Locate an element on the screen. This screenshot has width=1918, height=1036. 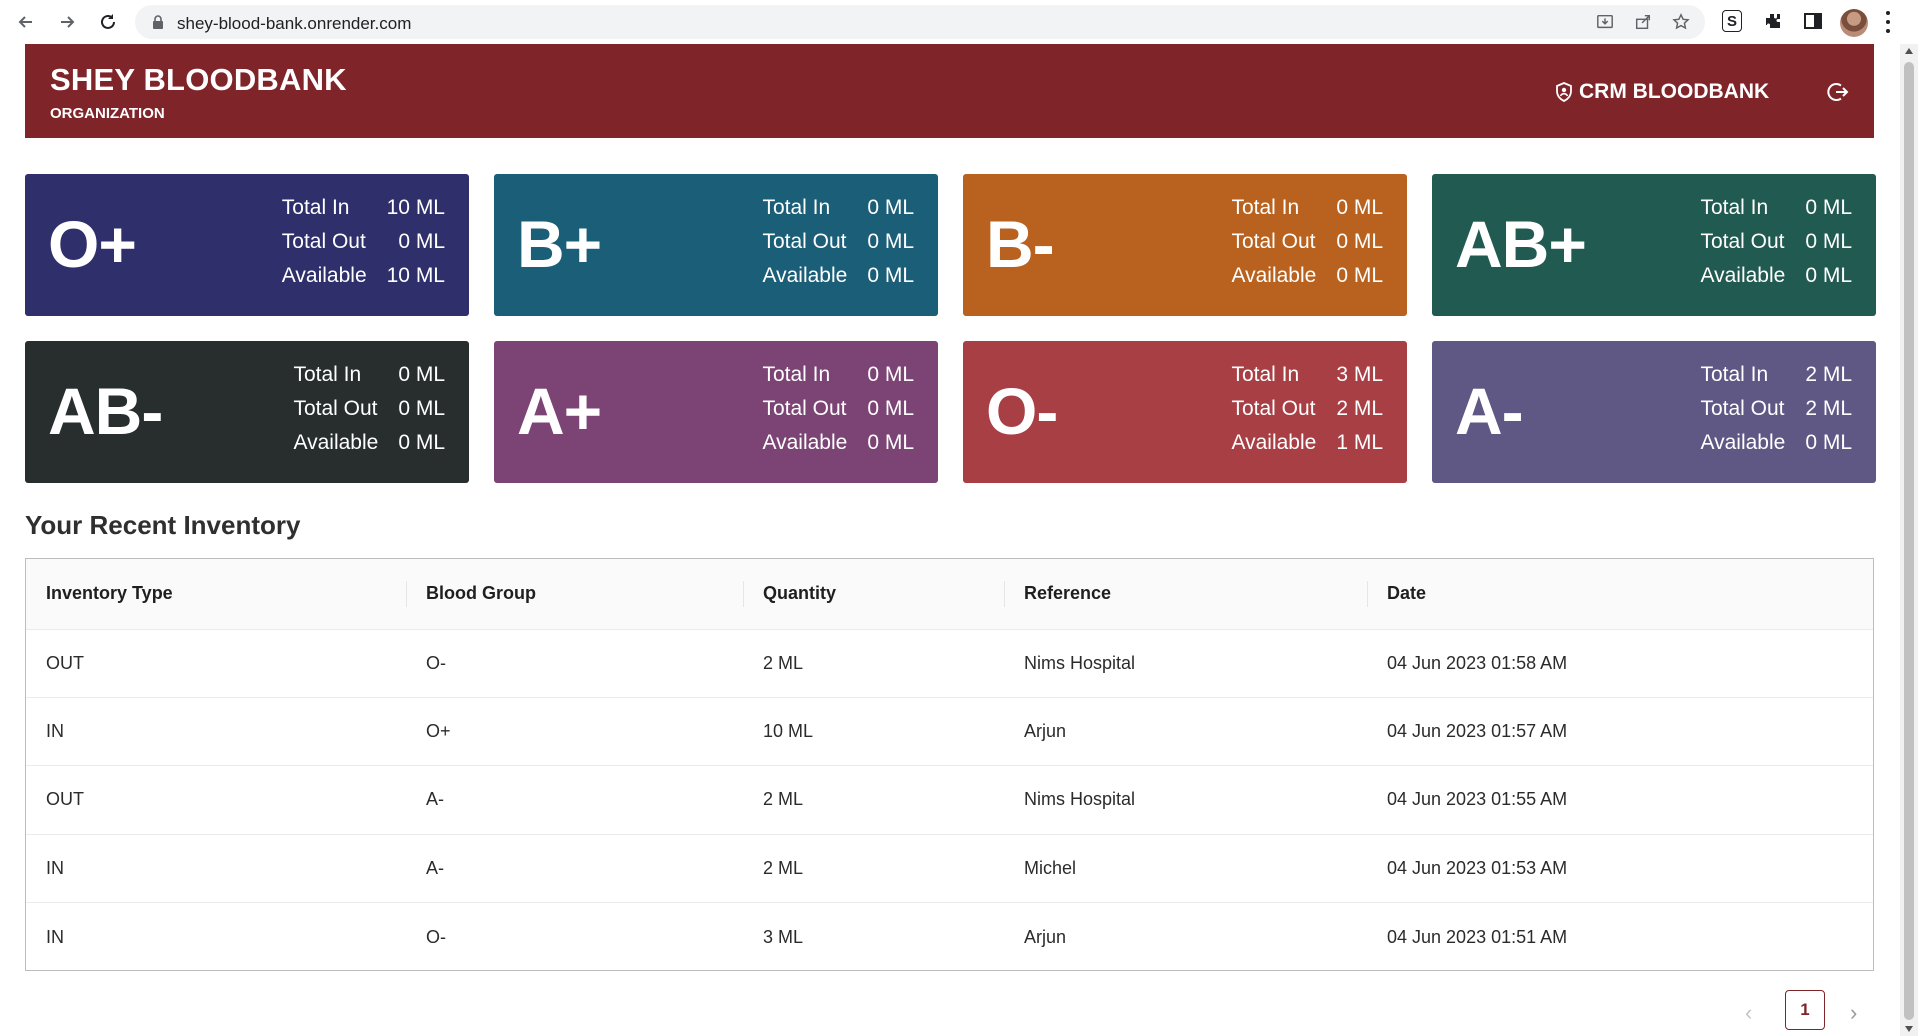
blood-group-label: AB+ is located at coordinates (1521, 244).